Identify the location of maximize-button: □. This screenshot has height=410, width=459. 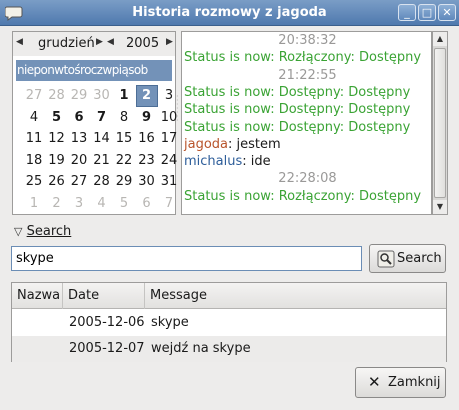
(427, 12).